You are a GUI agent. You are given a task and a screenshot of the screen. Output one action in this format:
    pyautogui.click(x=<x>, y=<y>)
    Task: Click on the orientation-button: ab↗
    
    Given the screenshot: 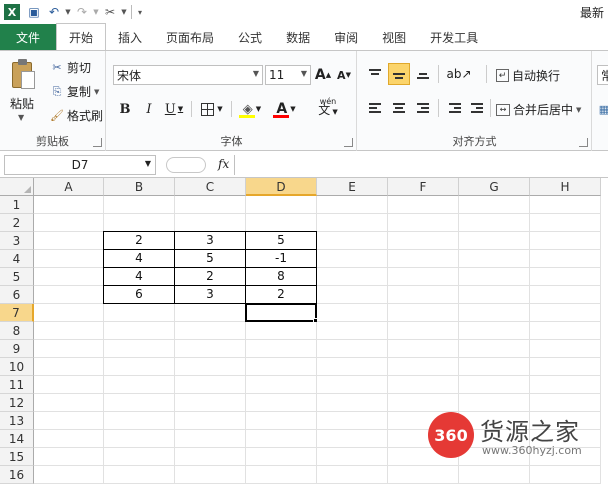 What is the action you would take?
    pyautogui.click(x=459, y=74)
    